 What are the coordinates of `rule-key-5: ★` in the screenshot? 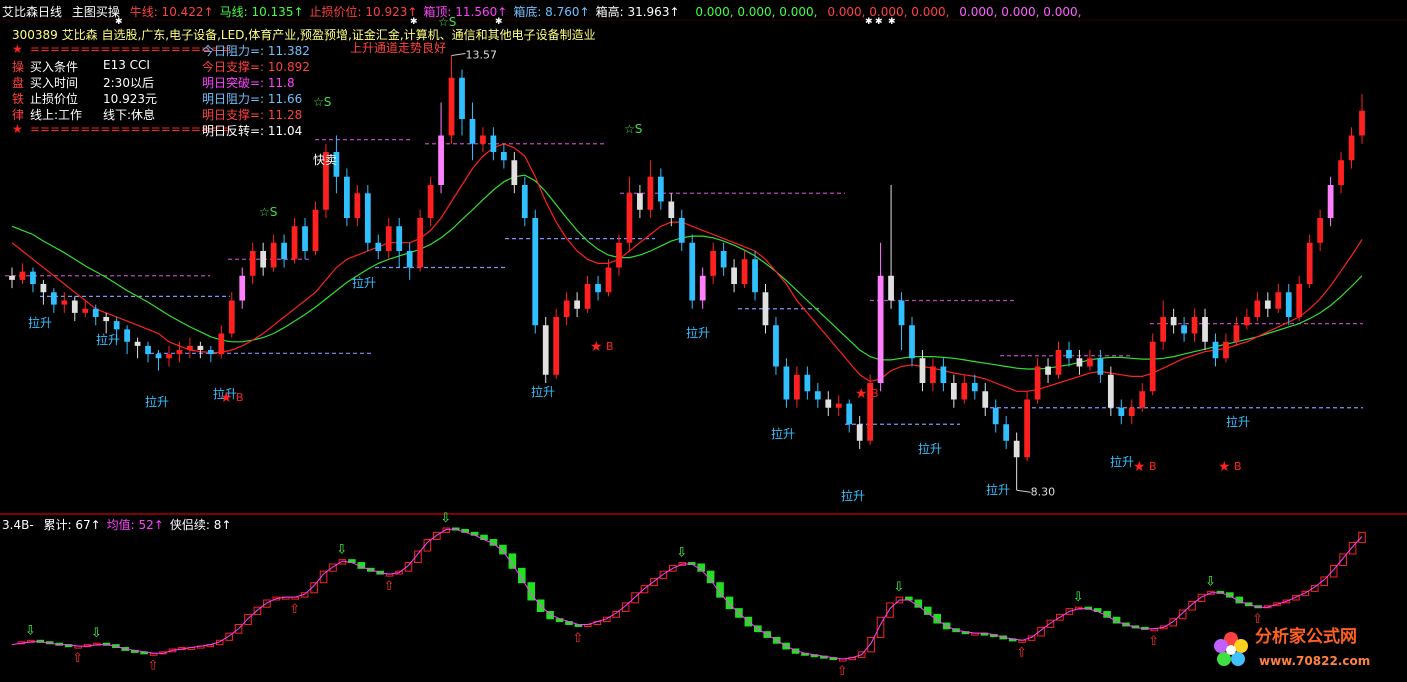 It's located at (17, 129).